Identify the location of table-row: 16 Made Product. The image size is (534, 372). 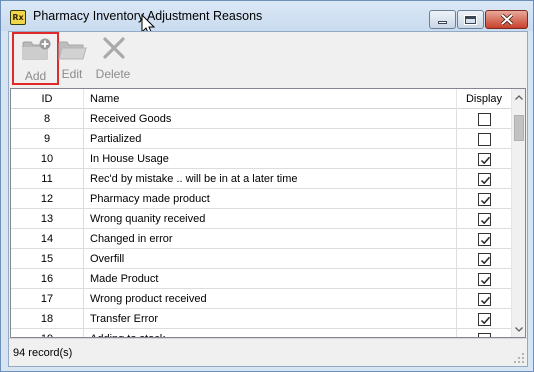
(261, 279).